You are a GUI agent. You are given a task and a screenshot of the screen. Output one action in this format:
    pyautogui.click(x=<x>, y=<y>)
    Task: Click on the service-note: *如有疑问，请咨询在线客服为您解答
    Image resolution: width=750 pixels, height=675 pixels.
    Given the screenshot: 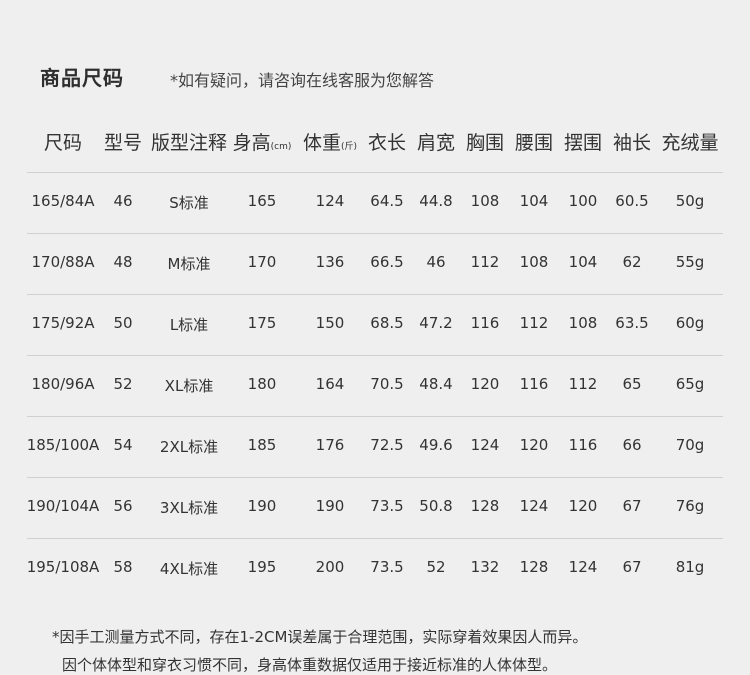 What is the action you would take?
    pyautogui.click(x=302, y=80)
    